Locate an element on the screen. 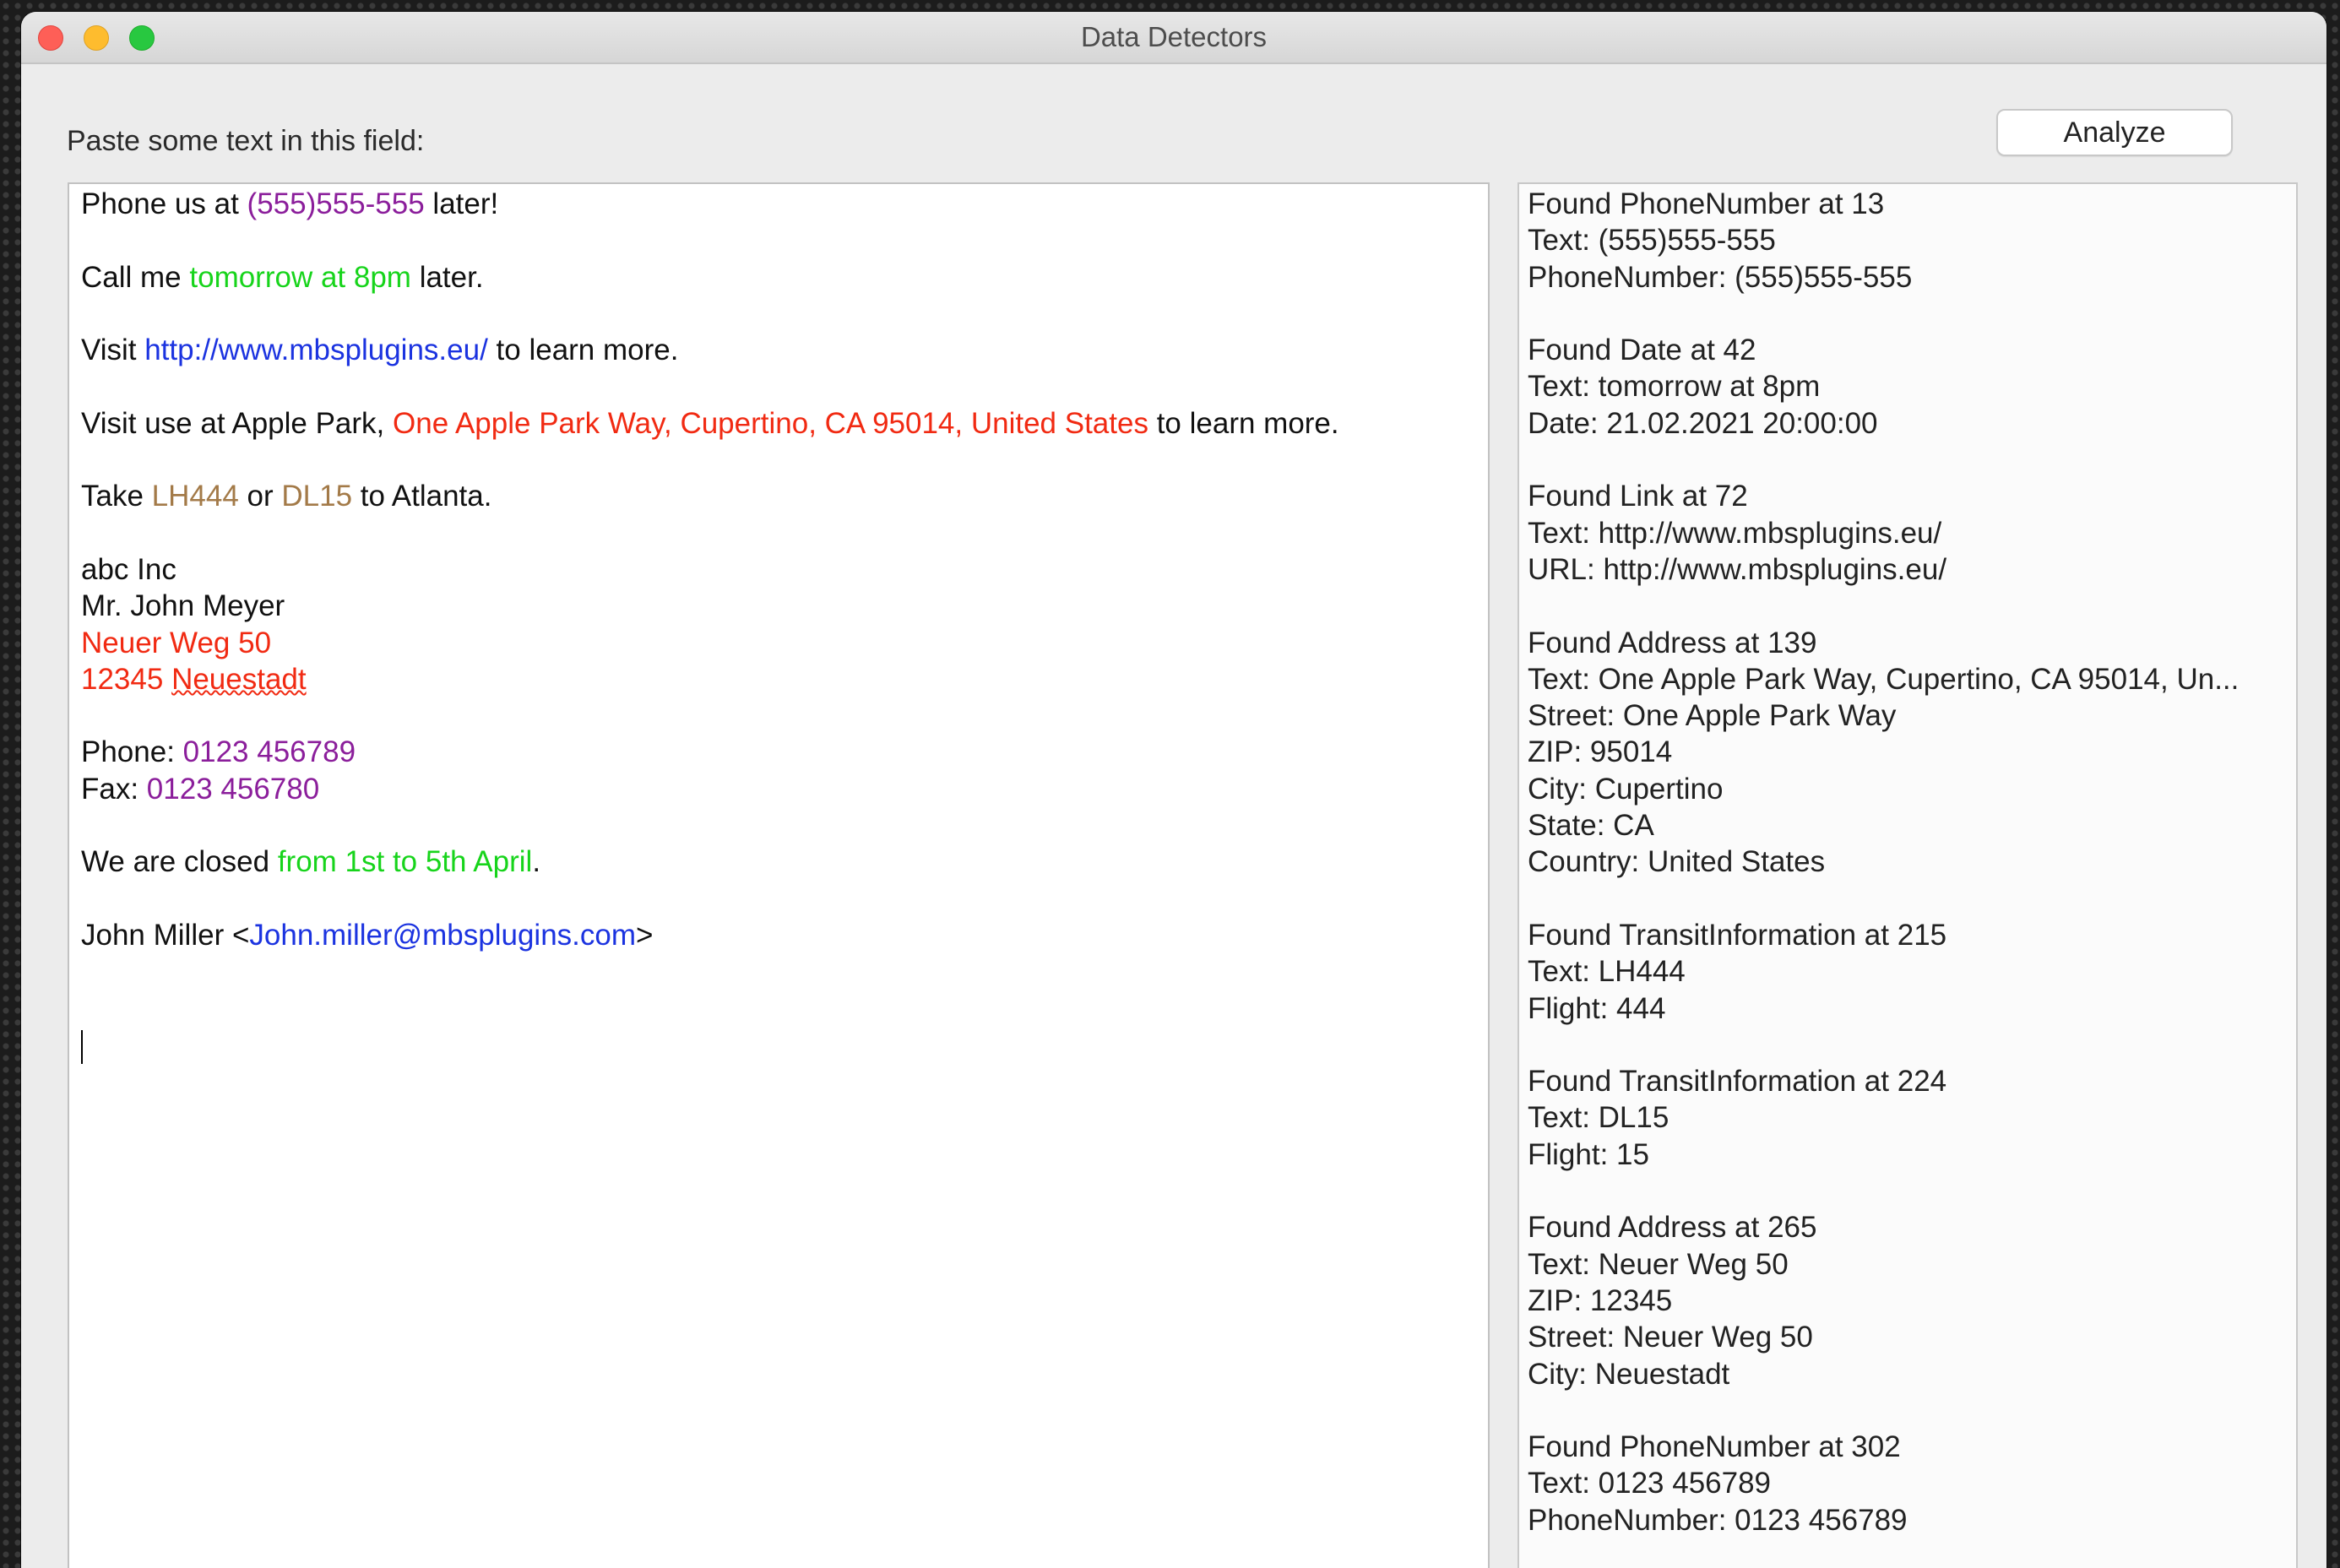 This screenshot has width=2340, height=1568. result-line: Date: 21.02.2021 20:00:00 is located at coordinates (1703, 423).